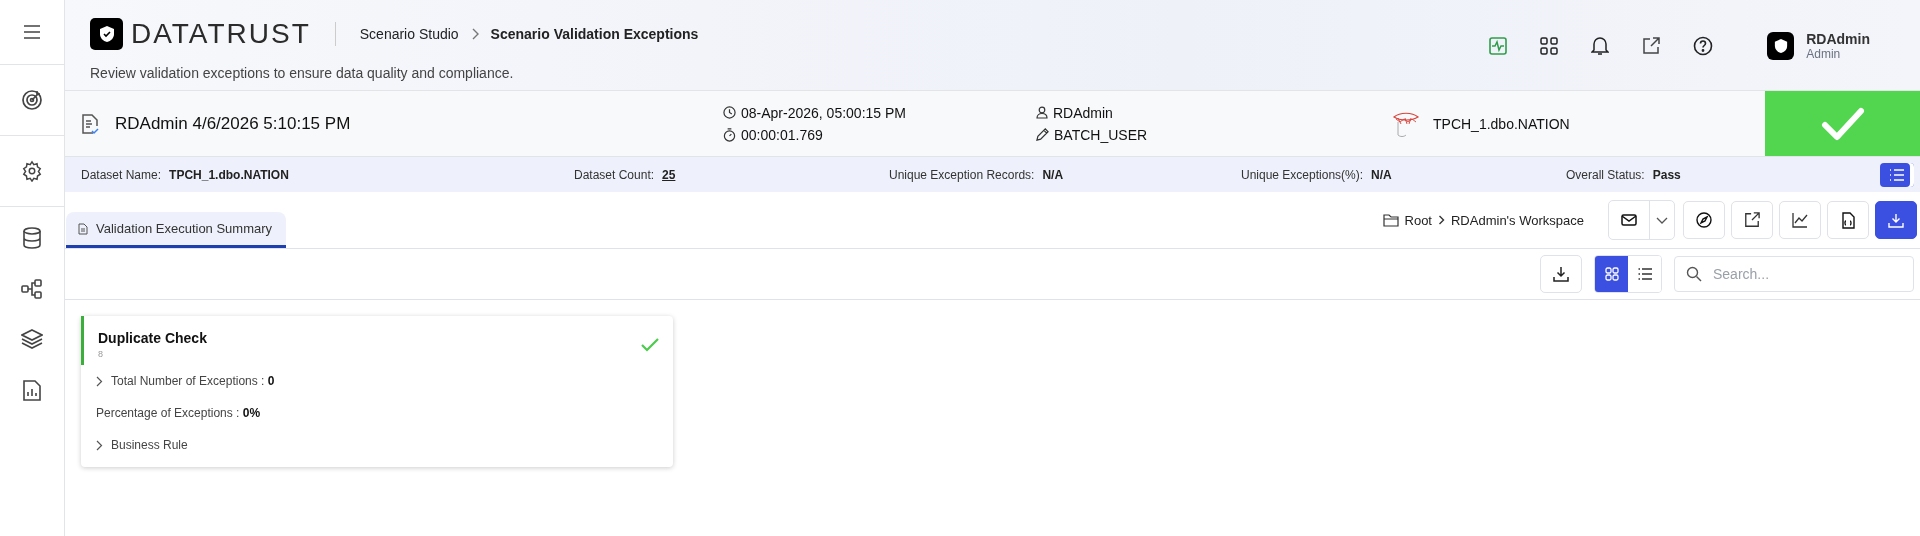  I want to click on run-owner: RDAdmin, so click(1083, 112).